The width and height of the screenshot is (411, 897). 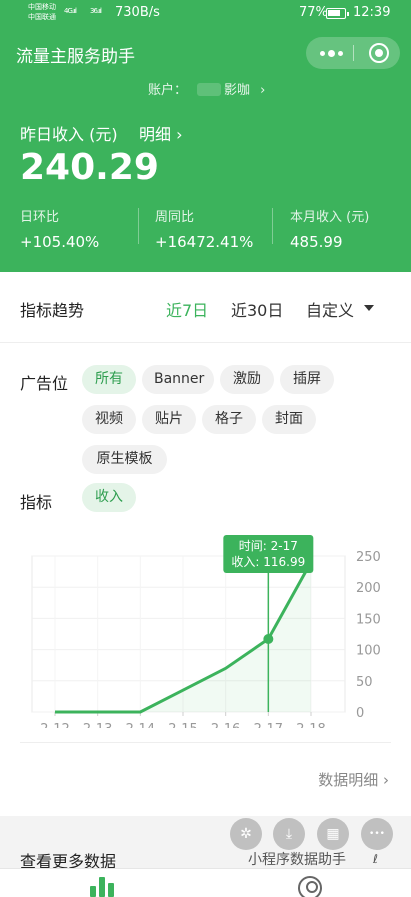 What do you see at coordinates (360, 713) in the screenshot?
I see `y-tick-label: 0` at bounding box center [360, 713].